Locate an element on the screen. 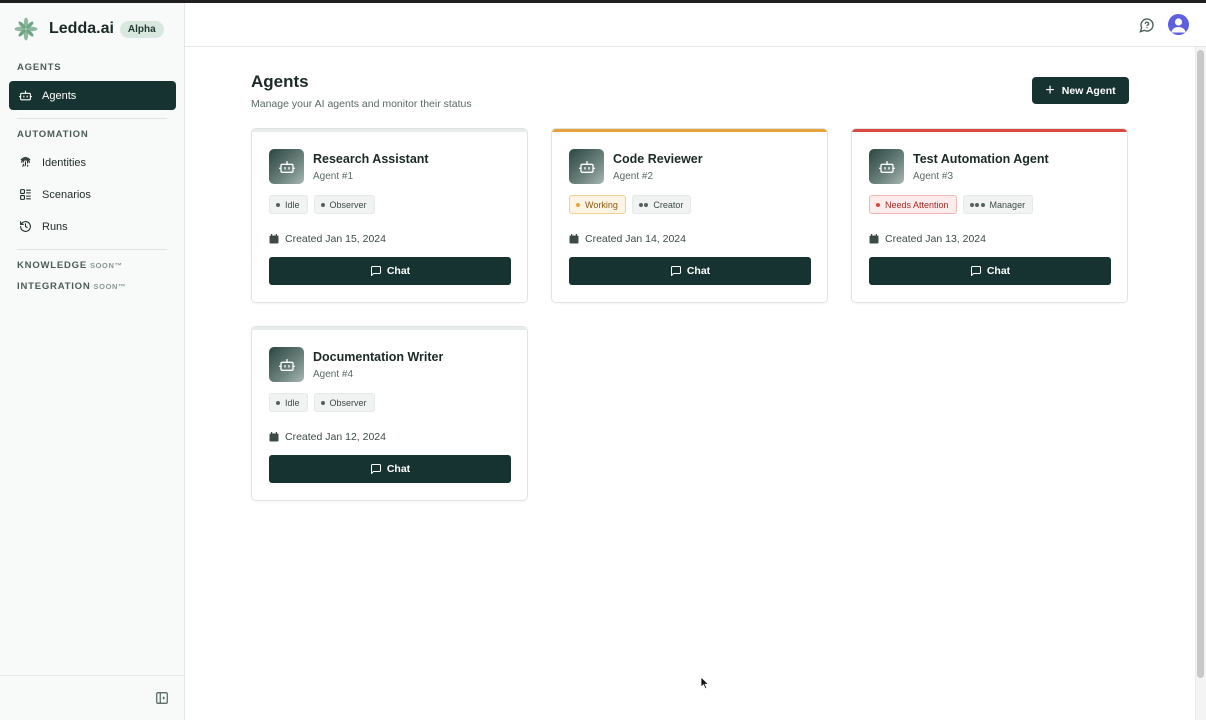  leaf-logo-icon is located at coordinates (26, 29).